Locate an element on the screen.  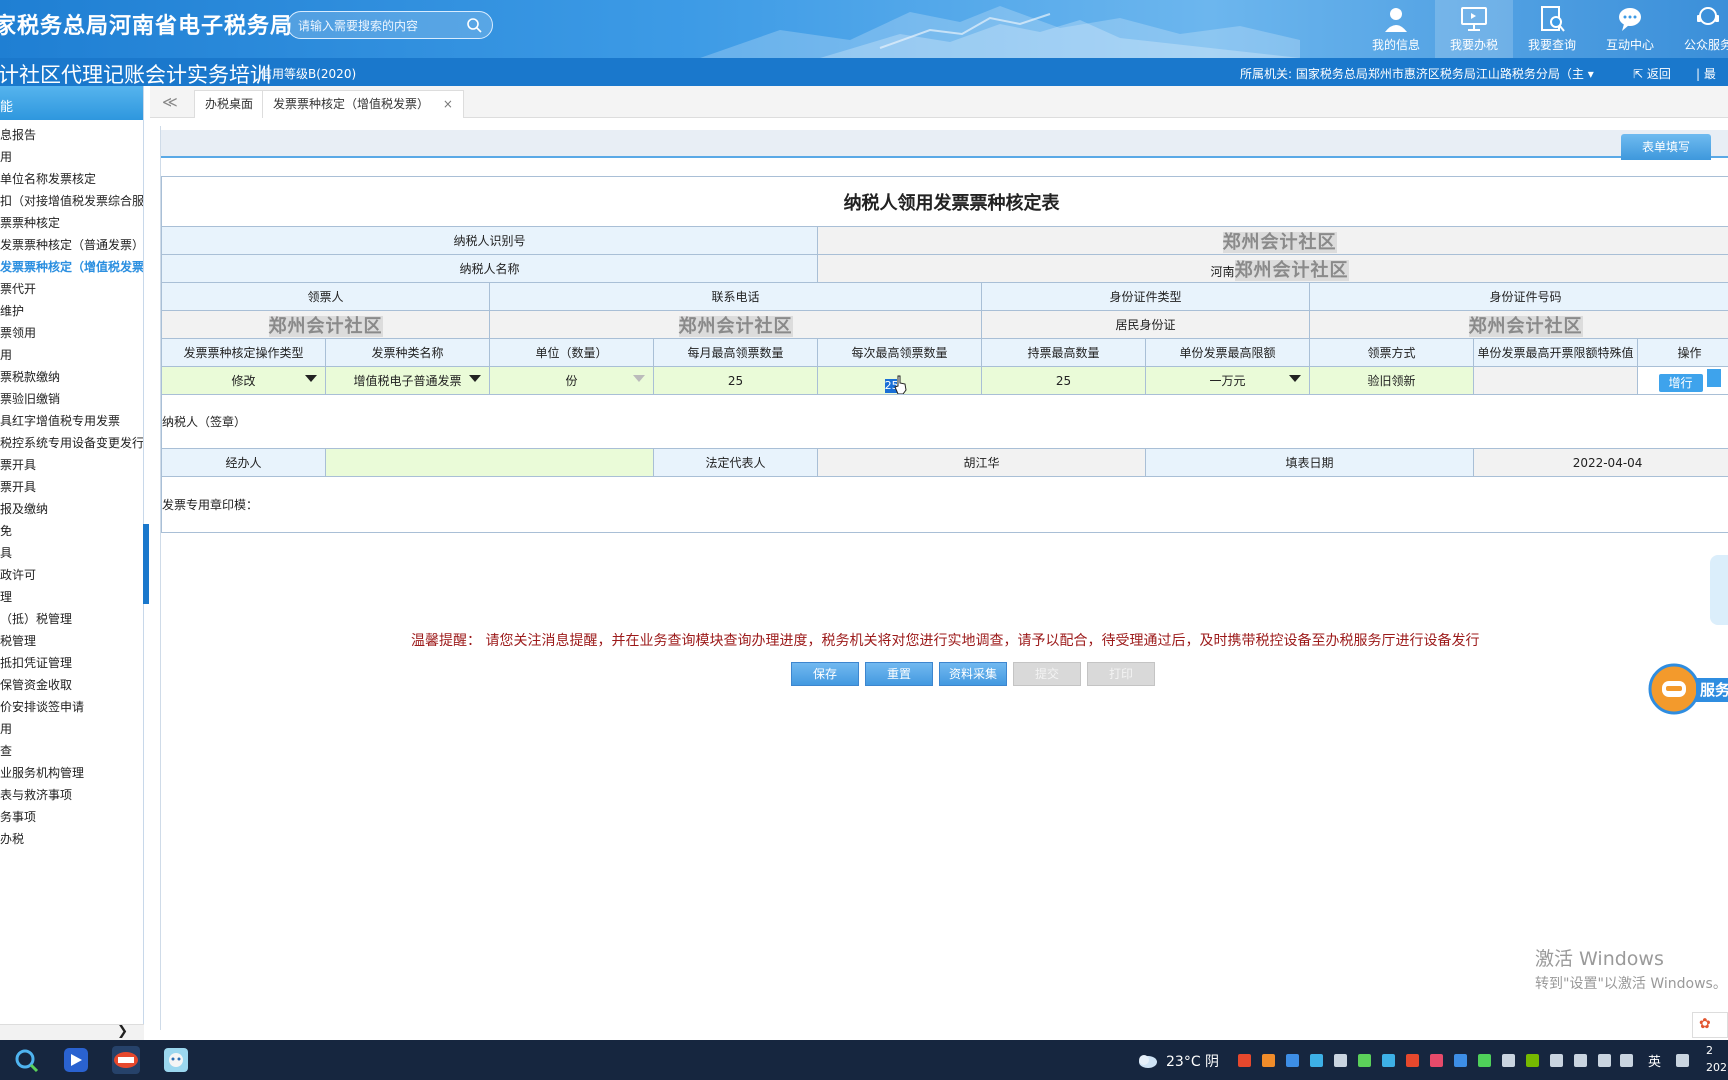
sidebar-scrollbar: ❯ is located at coordinates (72, 1032).